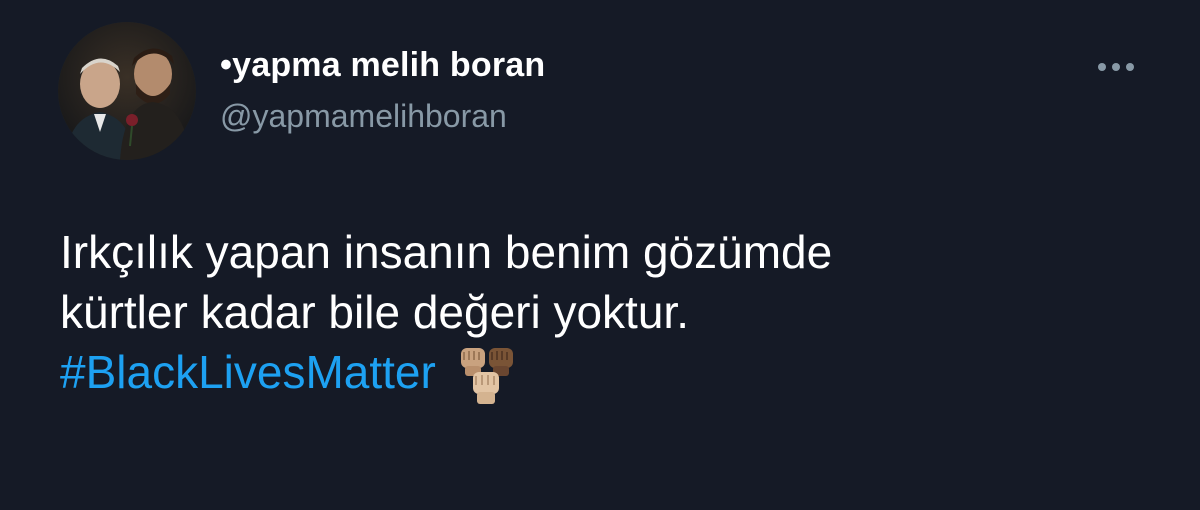 The height and width of the screenshot is (510, 1200). What do you see at coordinates (363, 116) in the screenshot?
I see `author-handle: @yapmamelihboran` at bounding box center [363, 116].